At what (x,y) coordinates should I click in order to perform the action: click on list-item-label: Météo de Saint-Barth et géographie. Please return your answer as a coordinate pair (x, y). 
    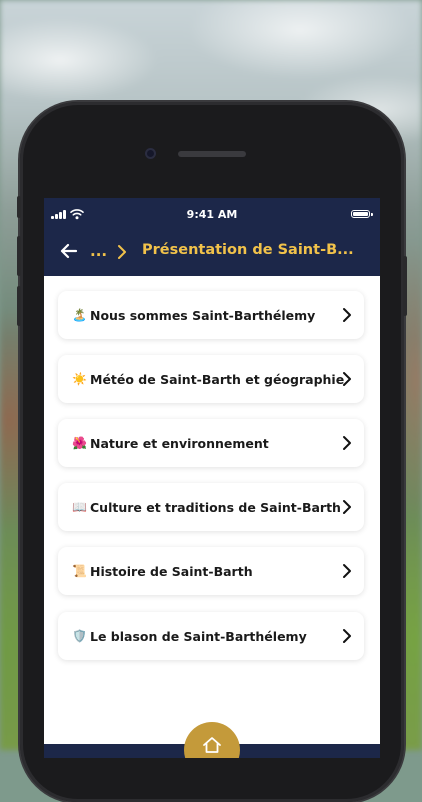
    Looking at the image, I should click on (217, 379).